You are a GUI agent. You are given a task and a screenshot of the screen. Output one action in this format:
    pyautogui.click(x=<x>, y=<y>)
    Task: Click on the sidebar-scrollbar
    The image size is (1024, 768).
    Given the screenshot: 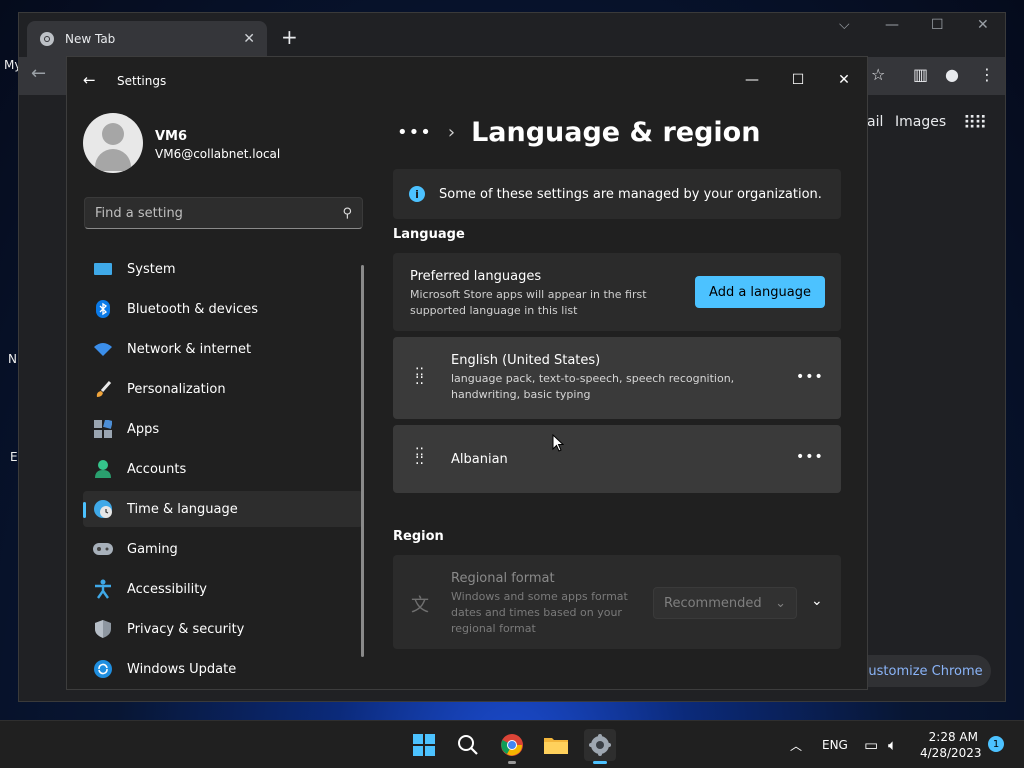 What is the action you would take?
    pyautogui.click(x=362, y=461)
    